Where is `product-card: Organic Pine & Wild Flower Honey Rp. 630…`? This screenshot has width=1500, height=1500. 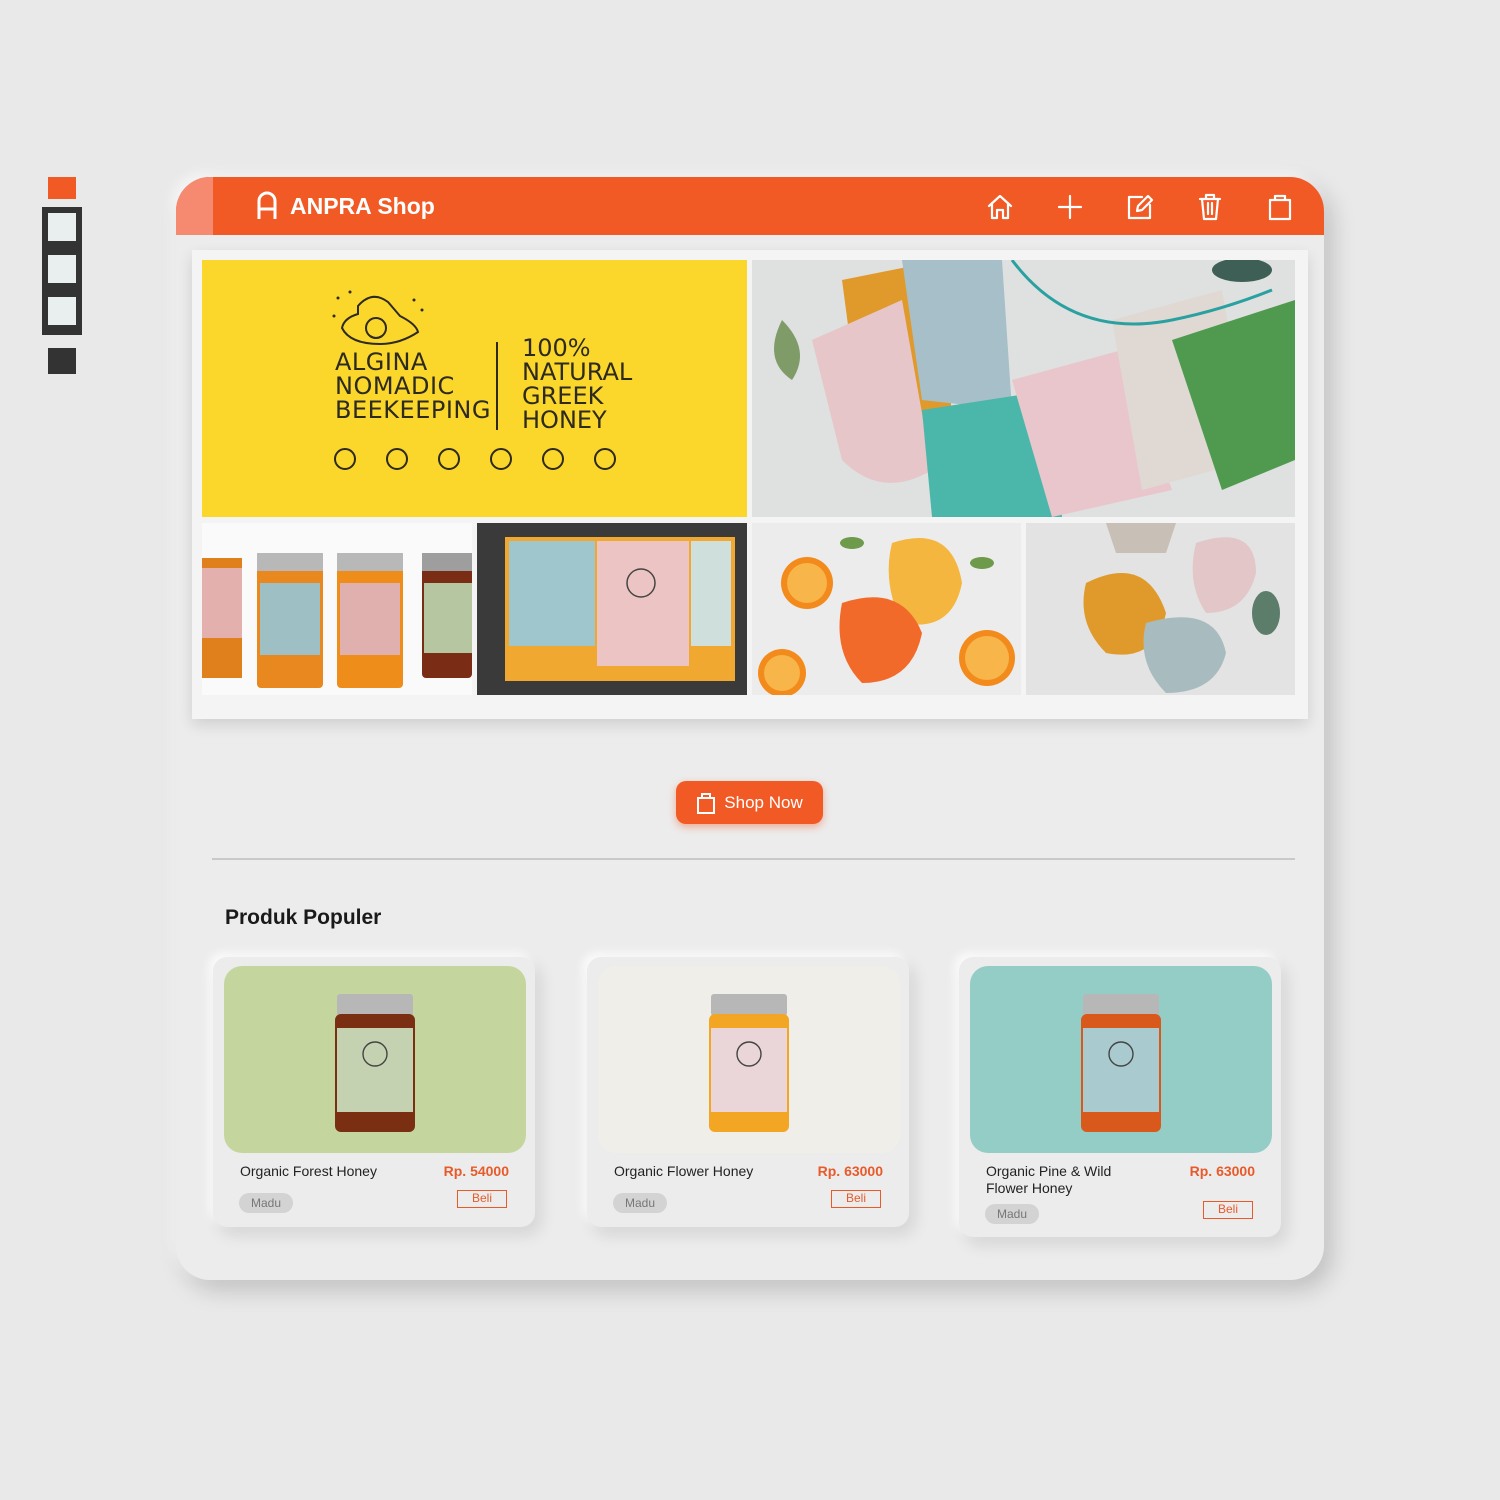
product-card: Organic Pine & Wild Flower Honey Rp. 630… is located at coordinates (1120, 1097).